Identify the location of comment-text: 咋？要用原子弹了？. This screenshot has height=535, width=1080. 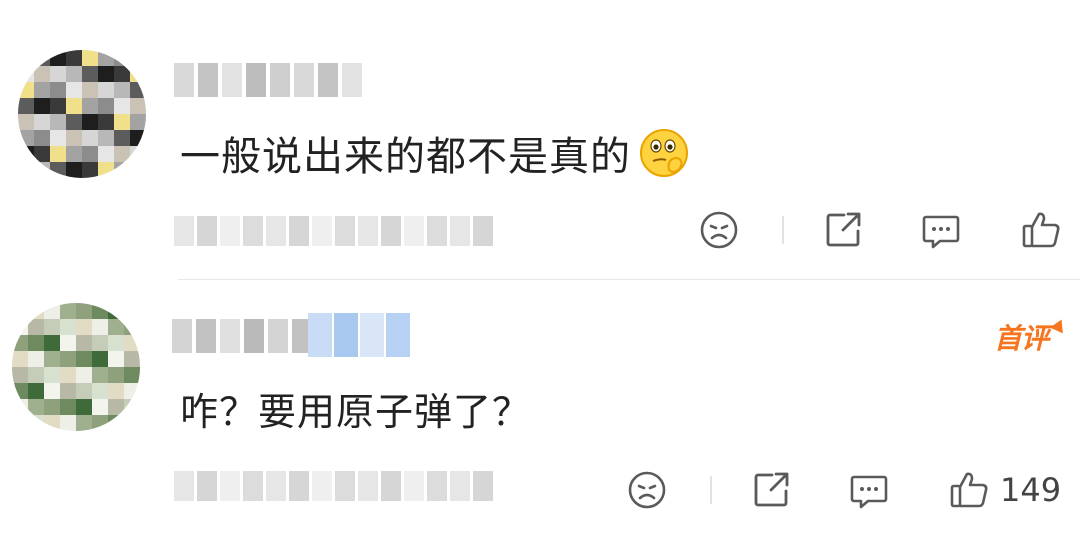
(356, 412).